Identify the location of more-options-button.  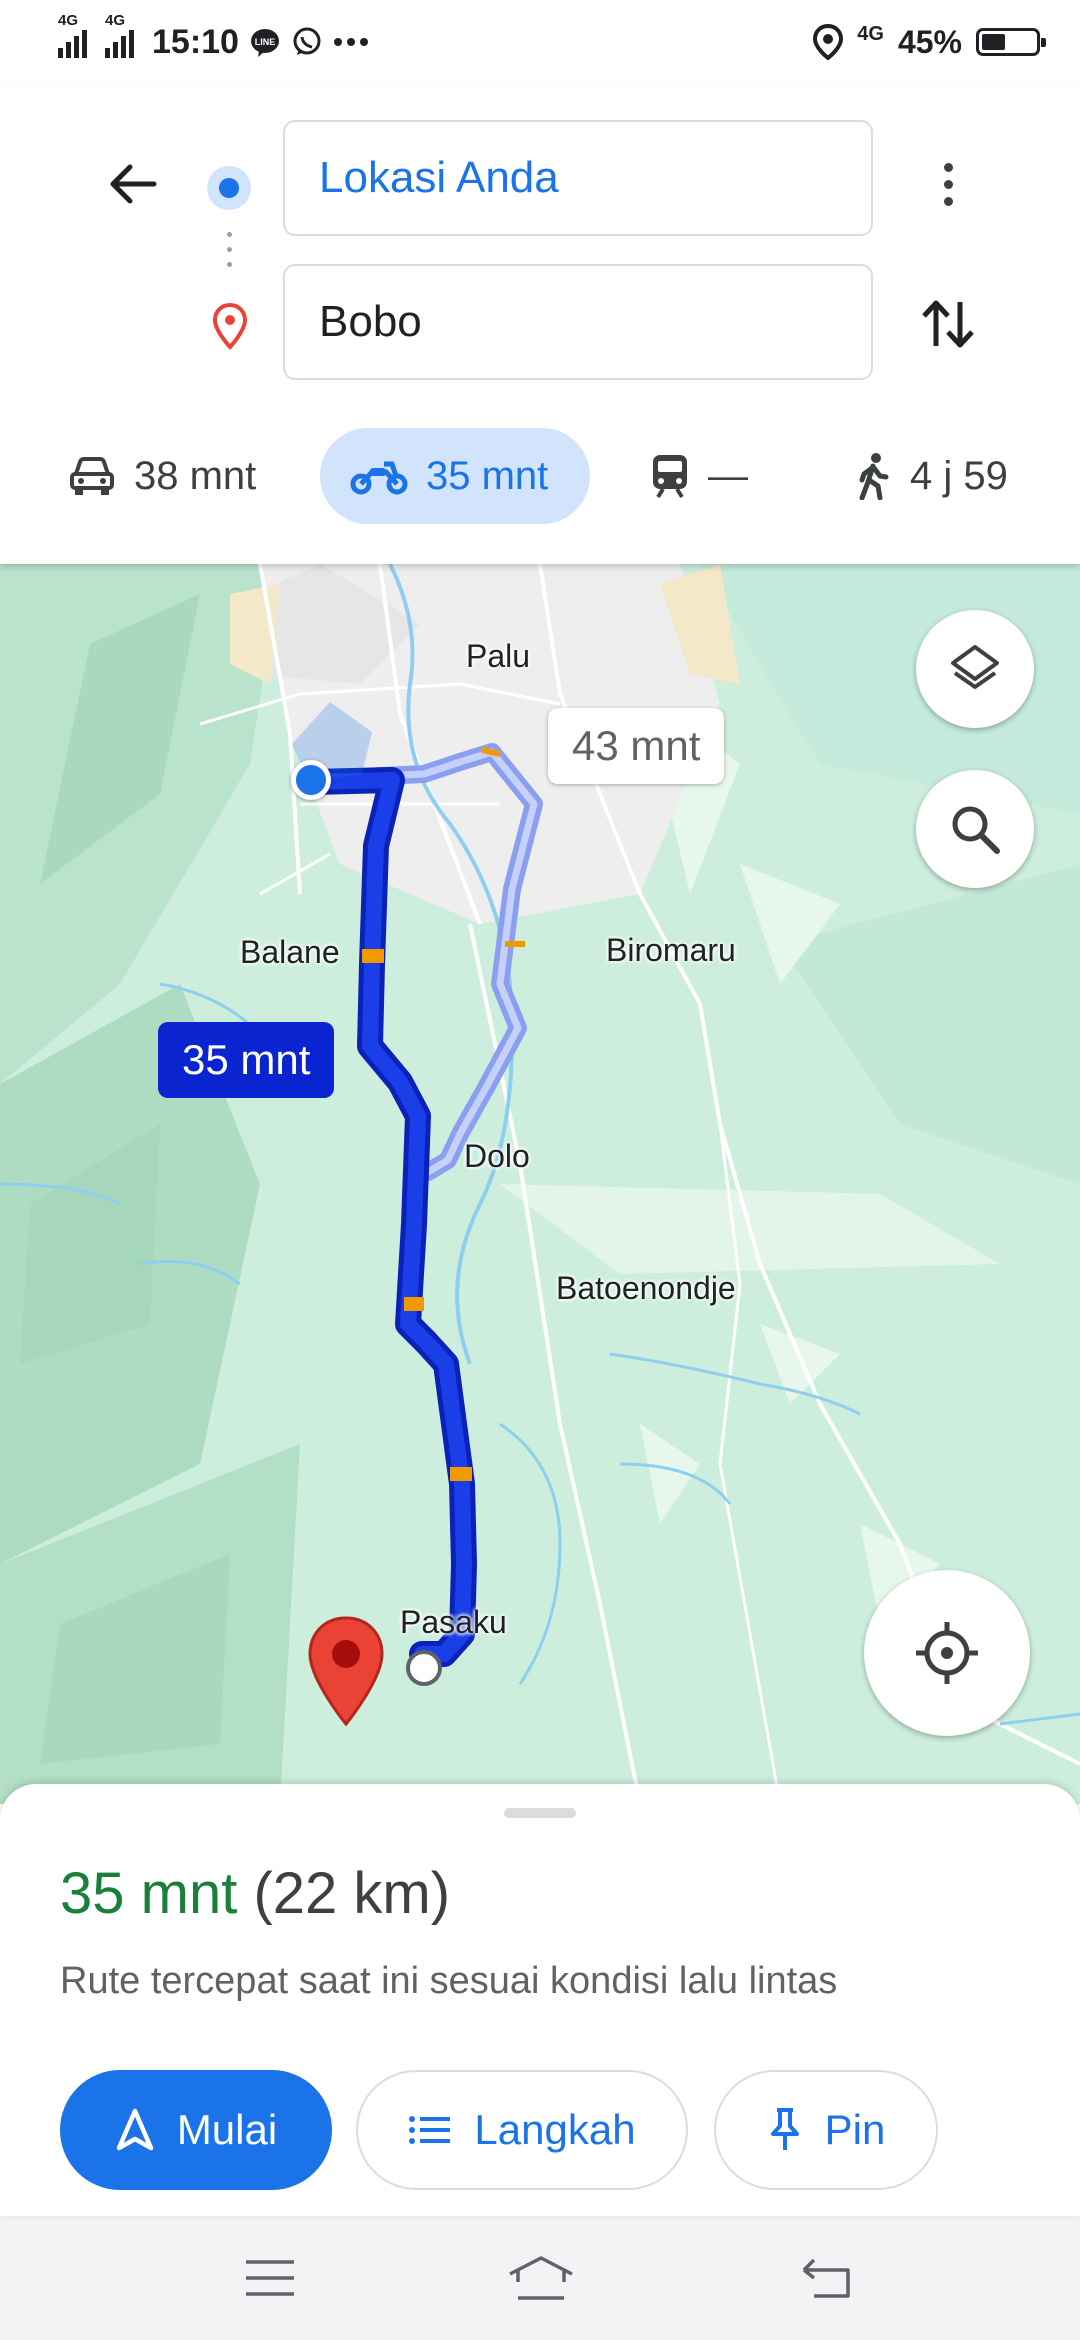
(948, 184).